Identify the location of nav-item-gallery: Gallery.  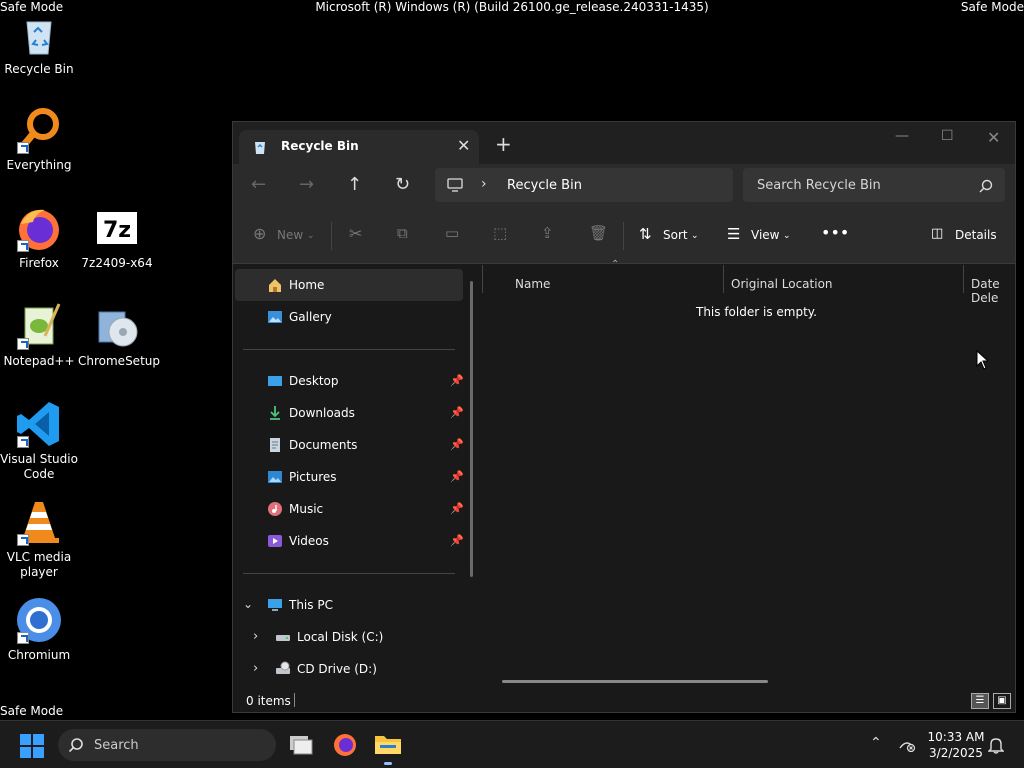
(349, 317).